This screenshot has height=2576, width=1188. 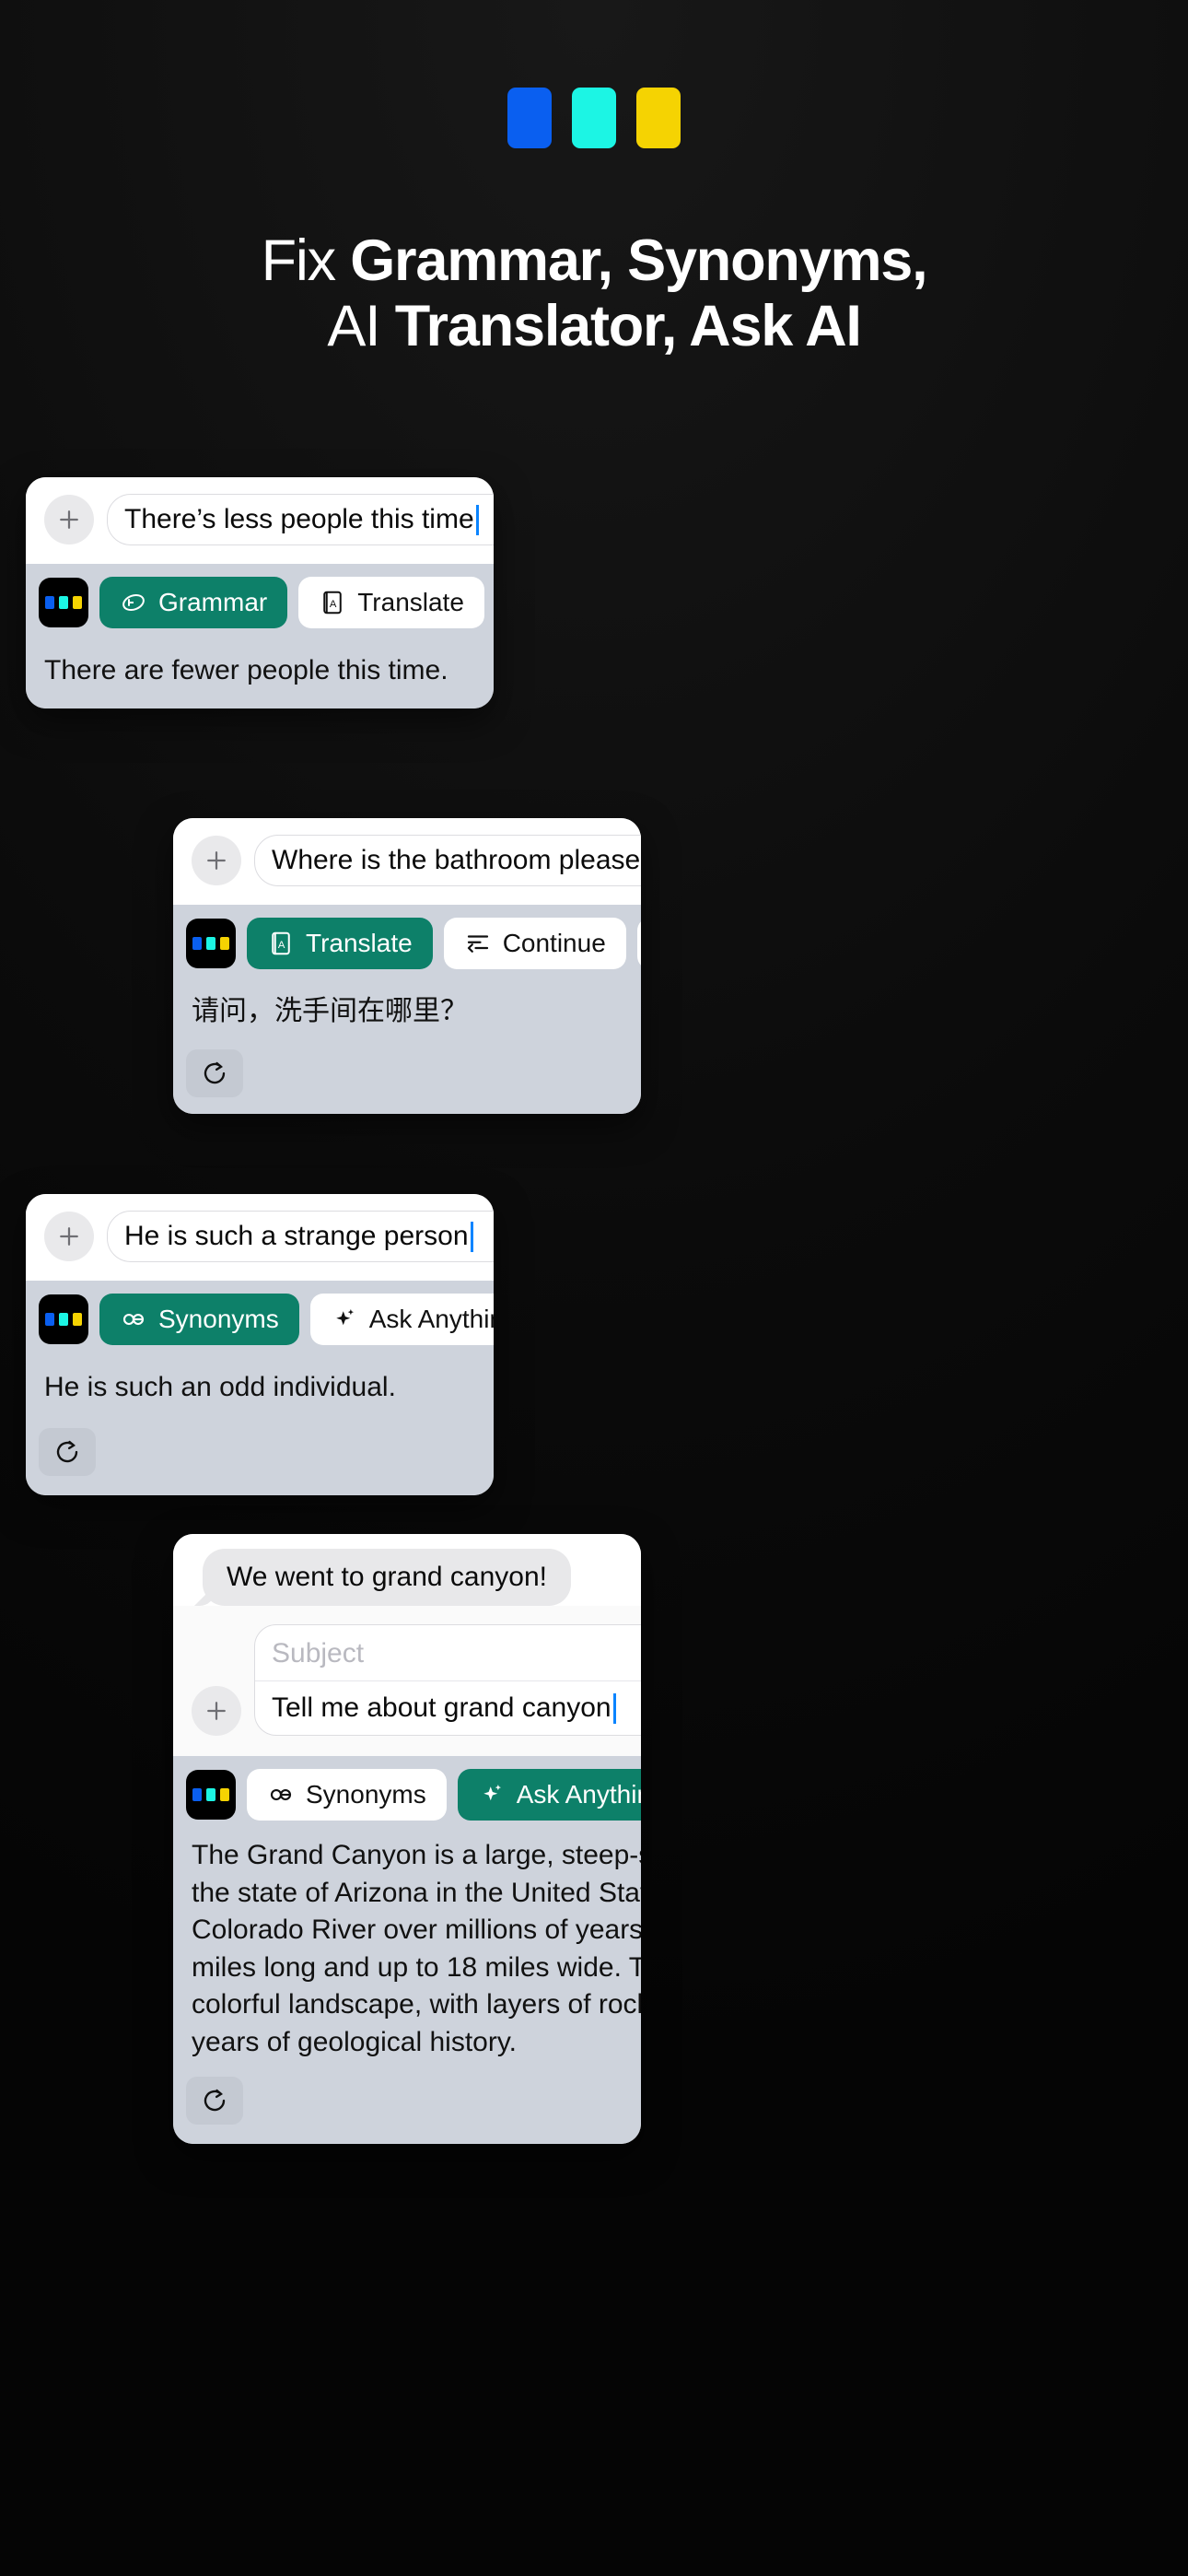 What do you see at coordinates (638, 943) in the screenshot?
I see `chip-synonyms: S` at bounding box center [638, 943].